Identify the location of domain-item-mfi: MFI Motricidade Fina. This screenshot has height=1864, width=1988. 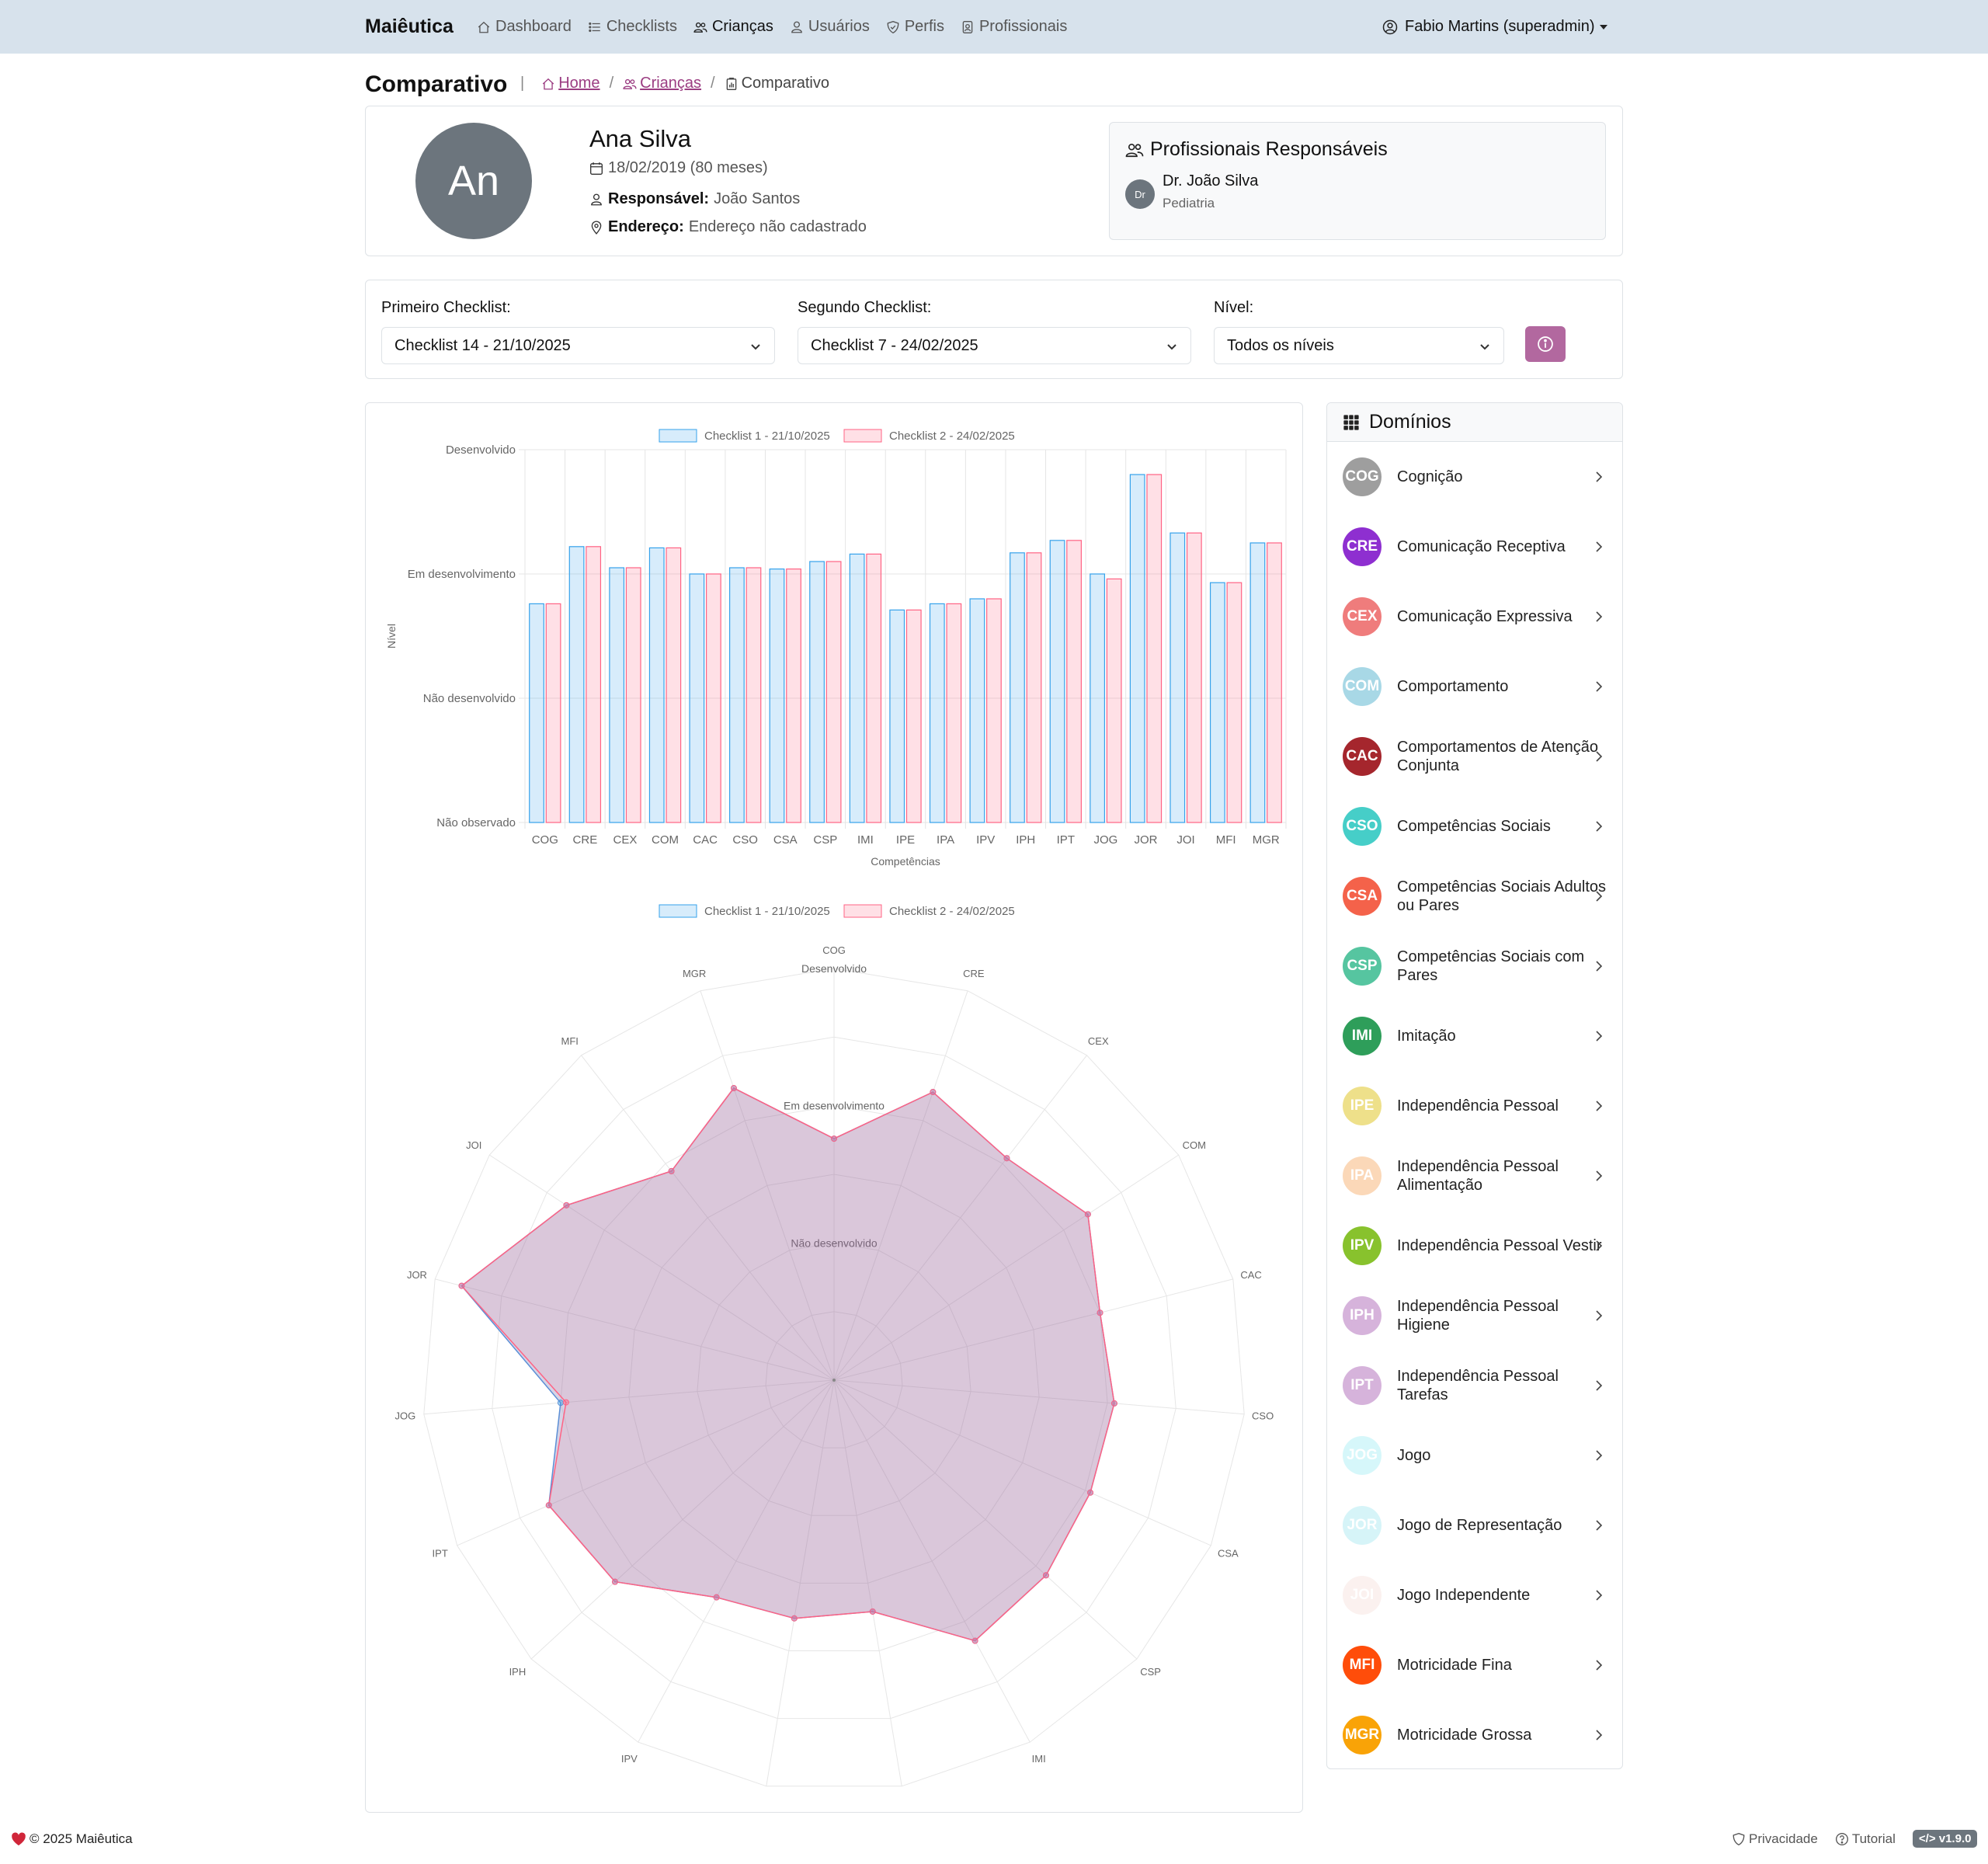
(1474, 1665).